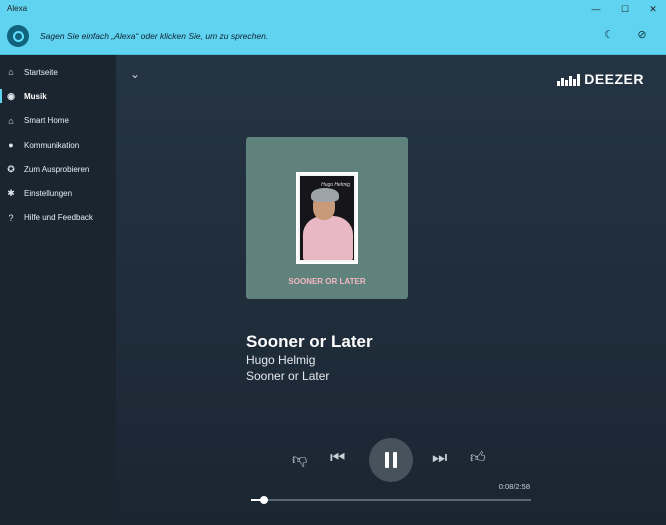 The height and width of the screenshot is (525, 666). What do you see at coordinates (35, 96) in the screenshot?
I see `sidebar-item-label: Musik` at bounding box center [35, 96].